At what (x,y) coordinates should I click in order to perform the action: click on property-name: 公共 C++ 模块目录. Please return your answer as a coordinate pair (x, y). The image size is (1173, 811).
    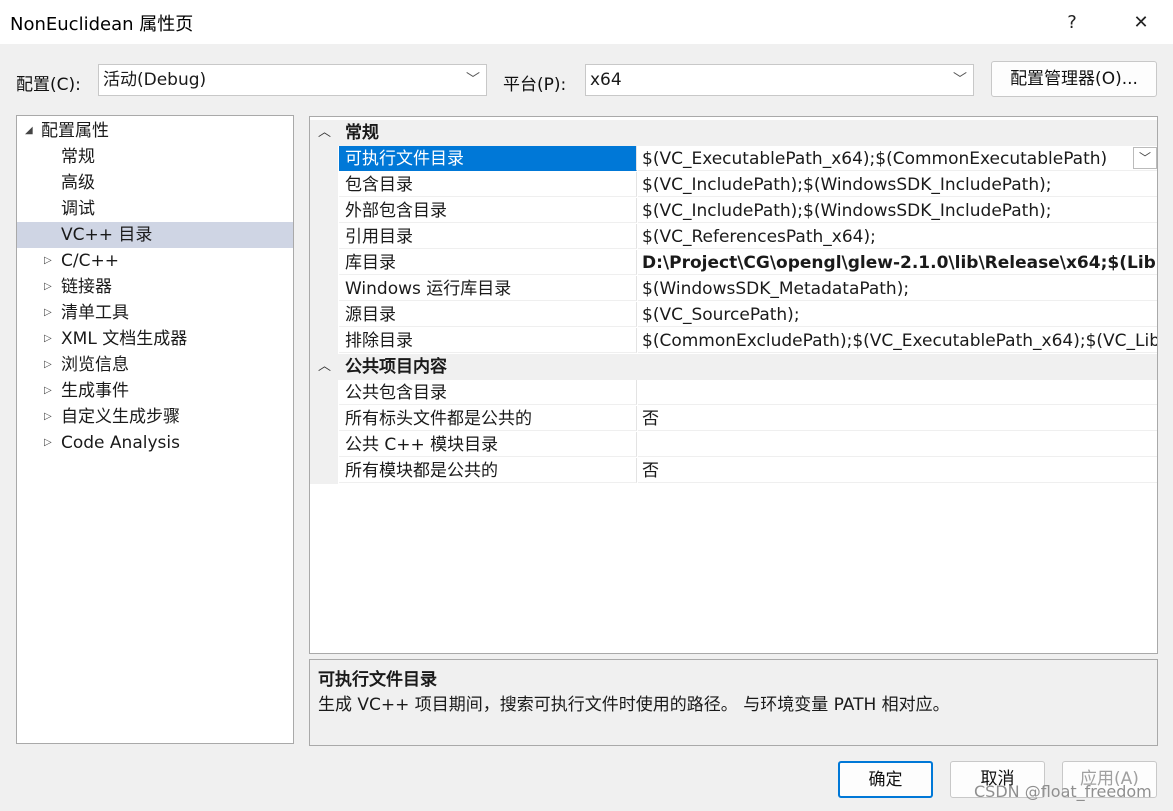
    Looking at the image, I should click on (488, 444).